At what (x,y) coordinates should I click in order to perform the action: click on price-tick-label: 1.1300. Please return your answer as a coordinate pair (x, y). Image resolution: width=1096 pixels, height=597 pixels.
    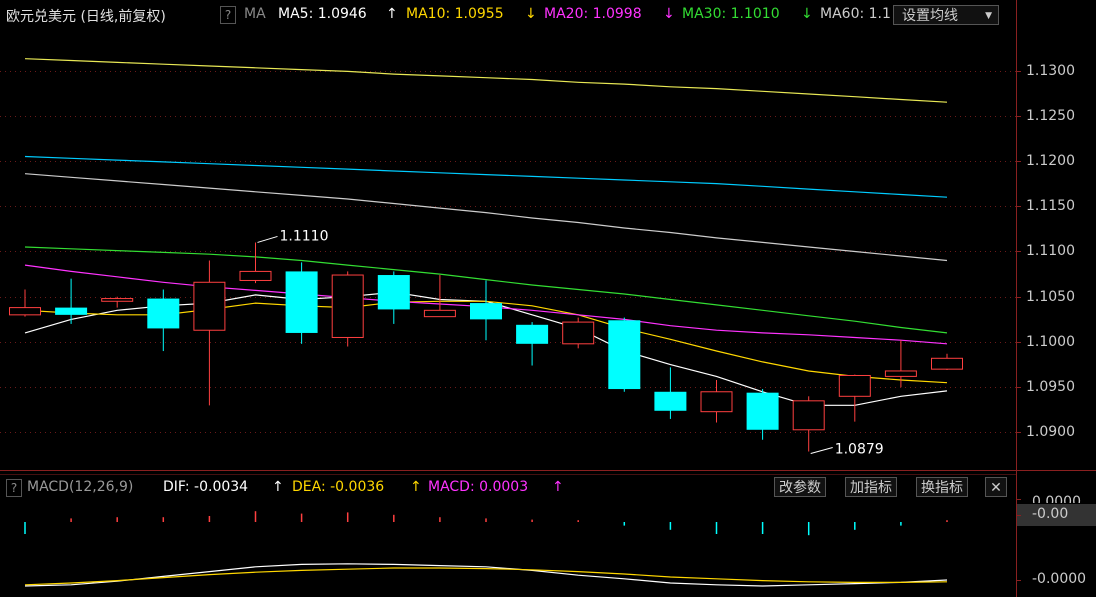
    Looking at the image, I should click on (1050, 70).